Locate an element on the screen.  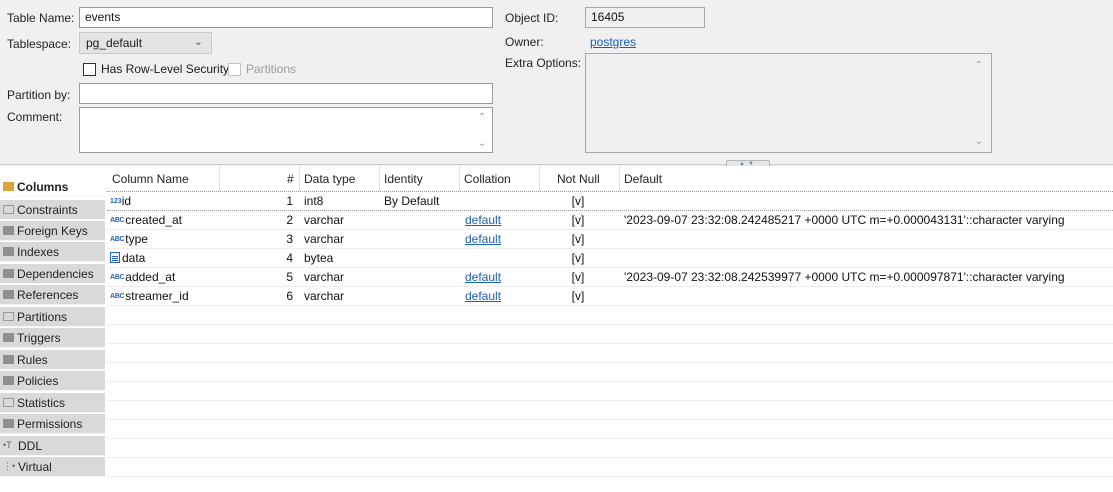
ordinal-cell: 1 is located at coordinates (280, 201).